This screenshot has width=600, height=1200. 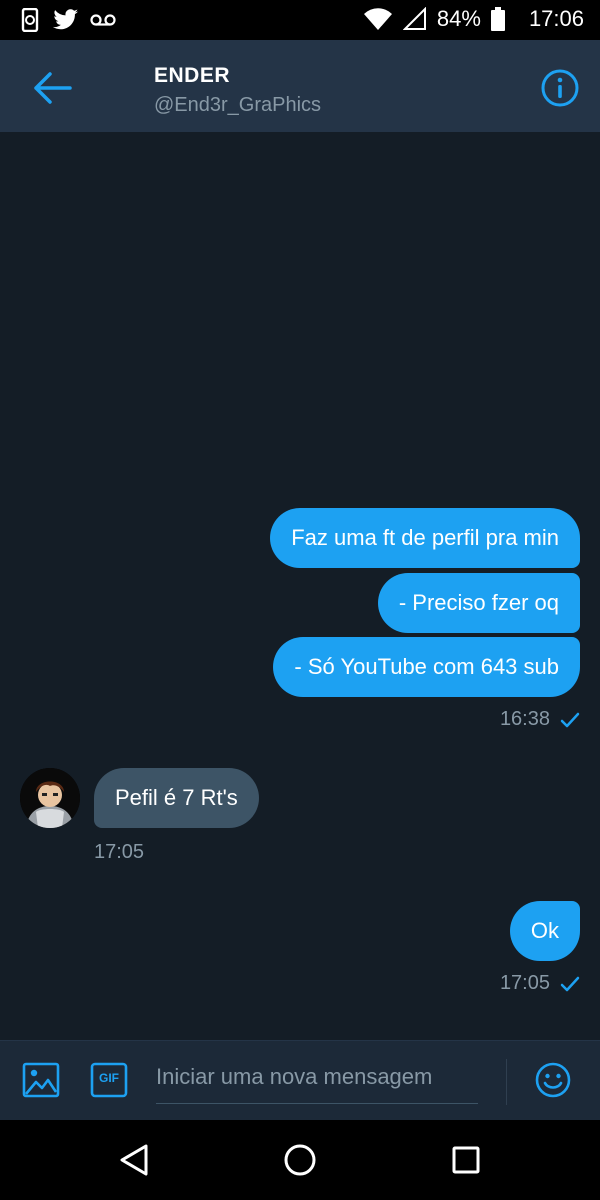 I want to click on battery-icon, so click(x=497, y=19).